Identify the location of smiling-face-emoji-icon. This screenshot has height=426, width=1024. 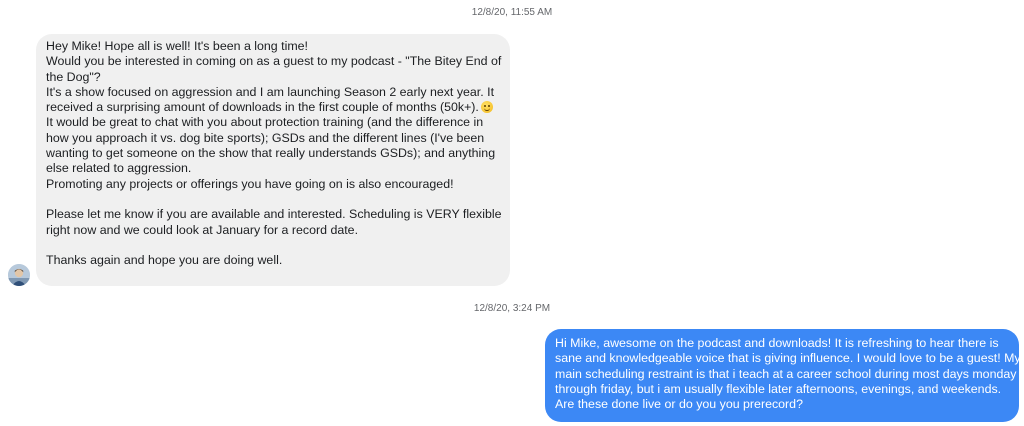
(486, 107).